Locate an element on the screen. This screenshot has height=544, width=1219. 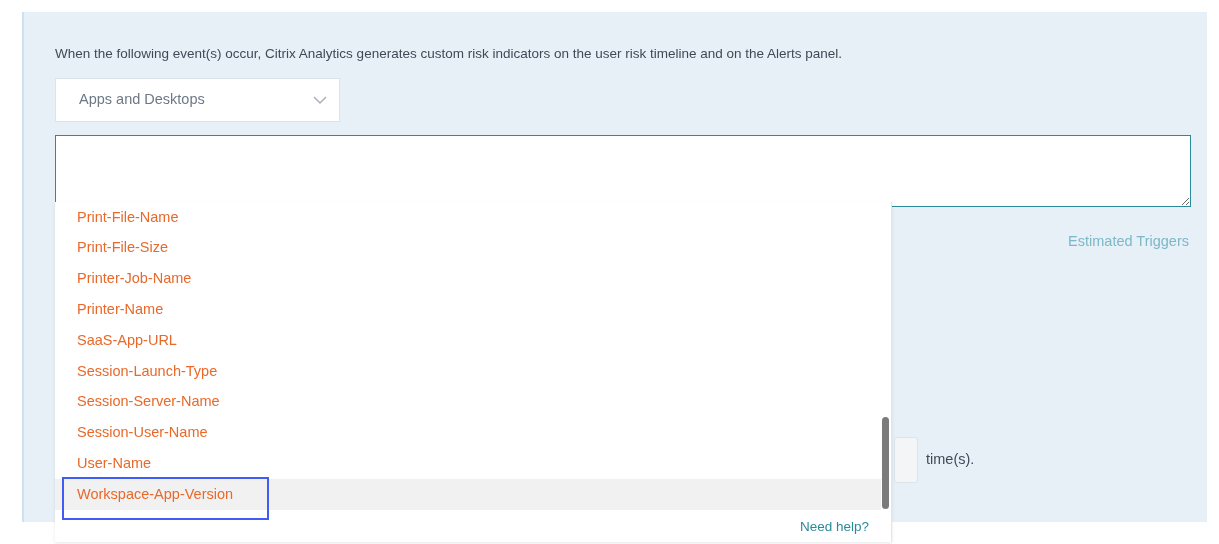
suggestion-item: Printer-Job-Name is located at coordinates (468, 279).